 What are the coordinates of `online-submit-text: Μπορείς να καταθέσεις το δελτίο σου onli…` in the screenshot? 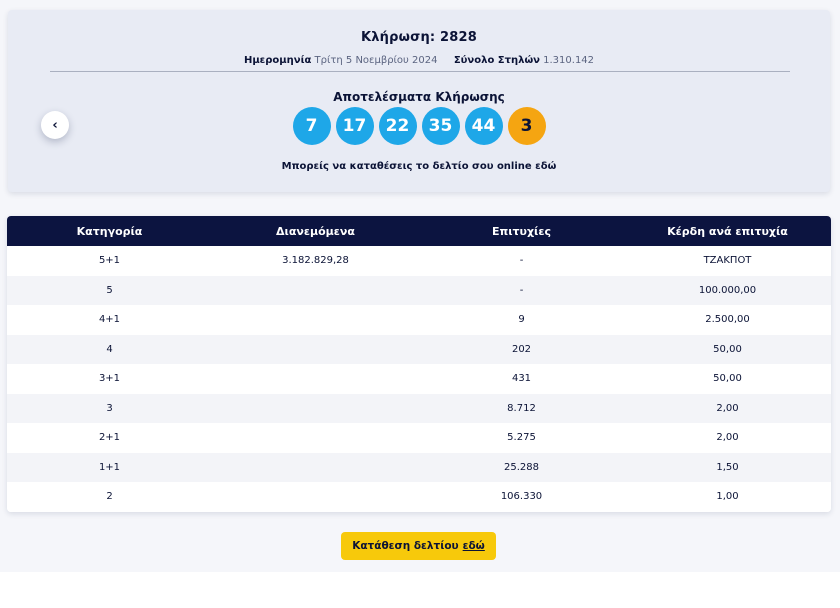 It's located at (419, 166).